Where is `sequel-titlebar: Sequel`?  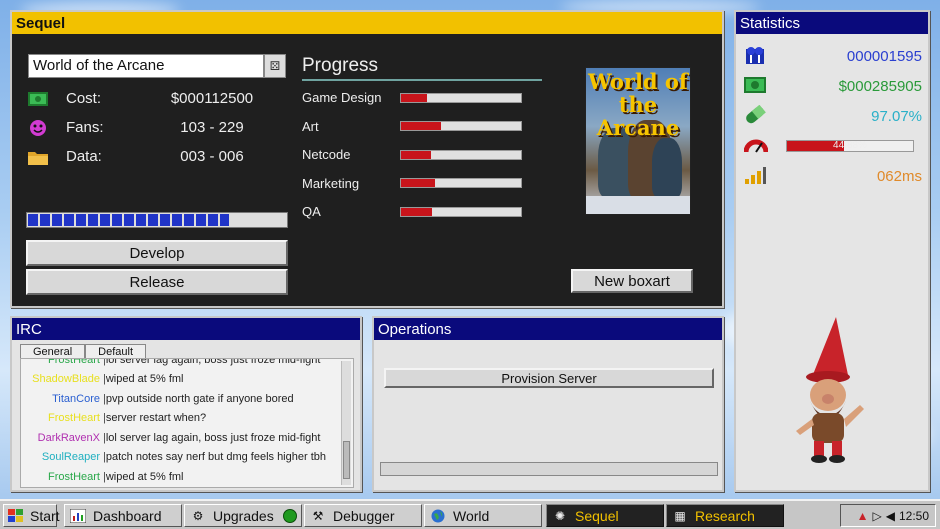 sequel-titlebar: Sequel is located at coordinates (367, 23).